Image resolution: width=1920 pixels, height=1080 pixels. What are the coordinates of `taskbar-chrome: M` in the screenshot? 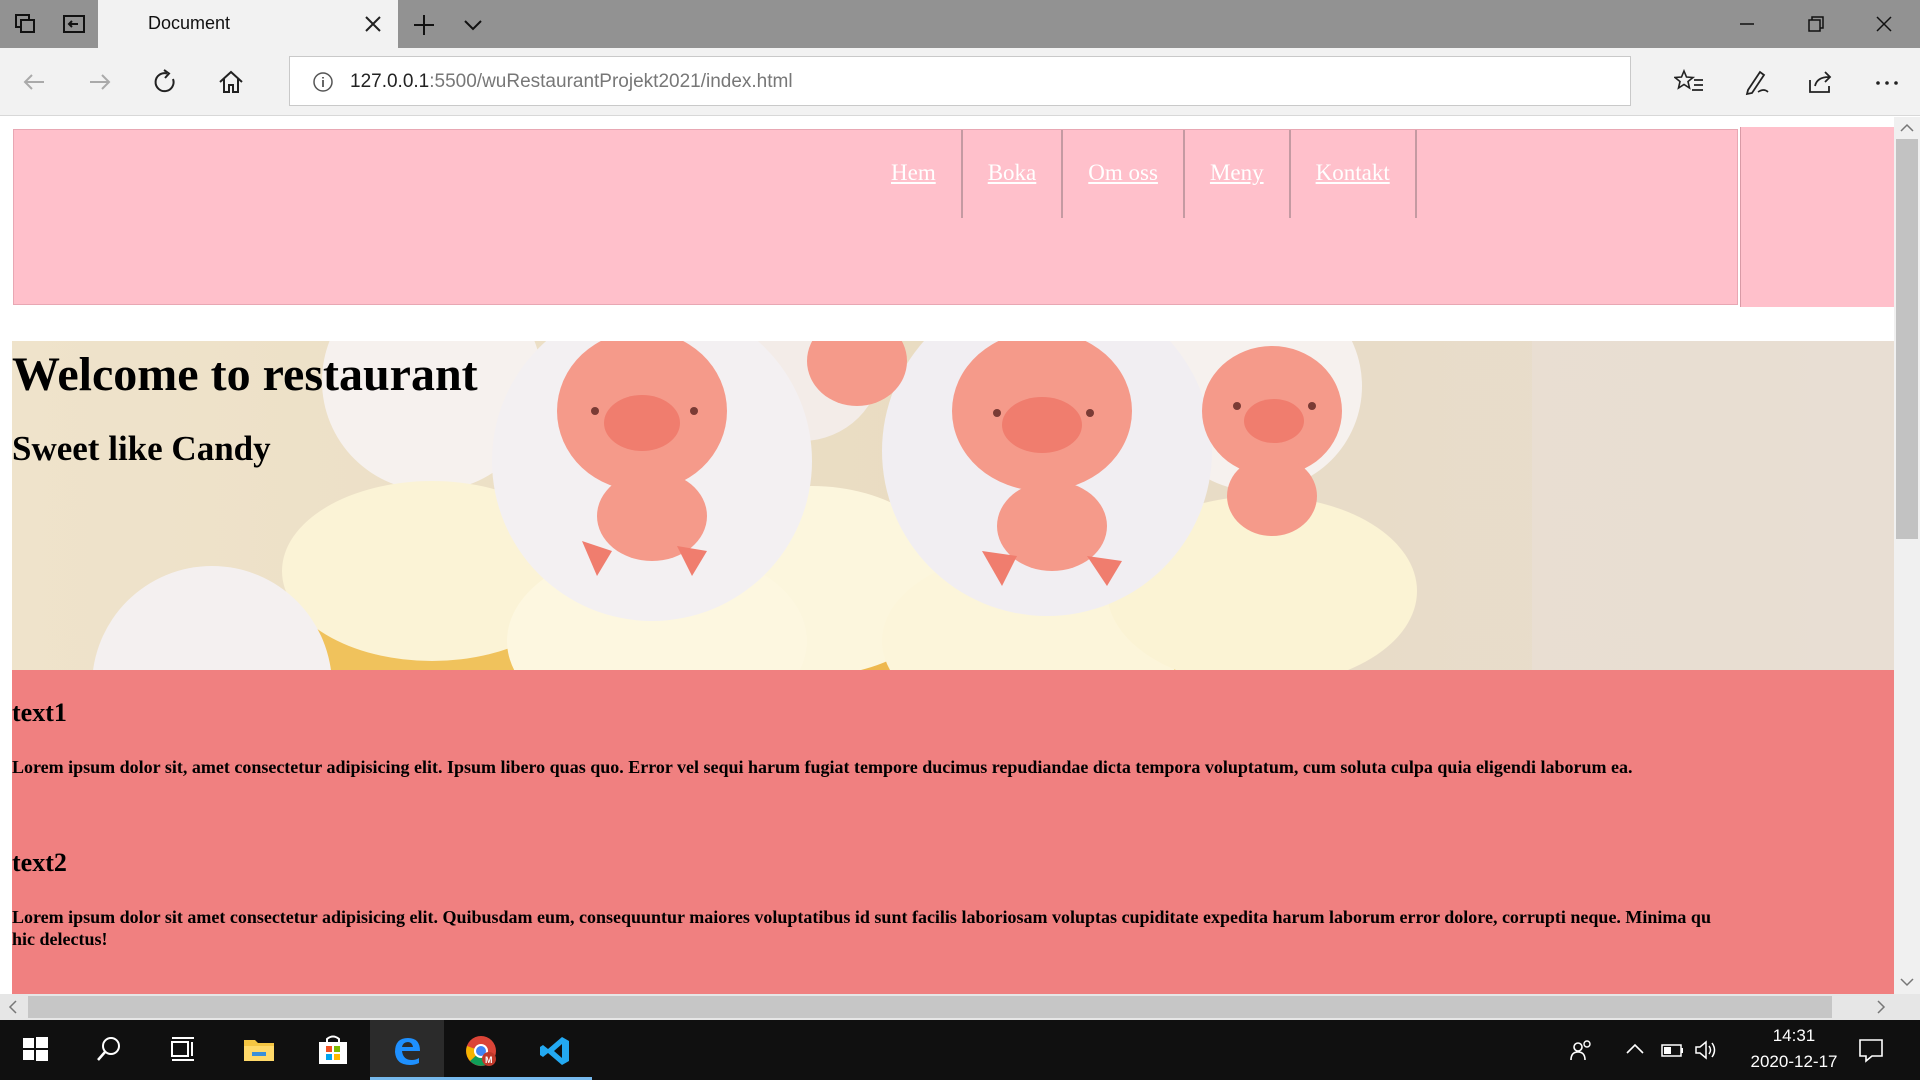 It's located at (481, 1050).